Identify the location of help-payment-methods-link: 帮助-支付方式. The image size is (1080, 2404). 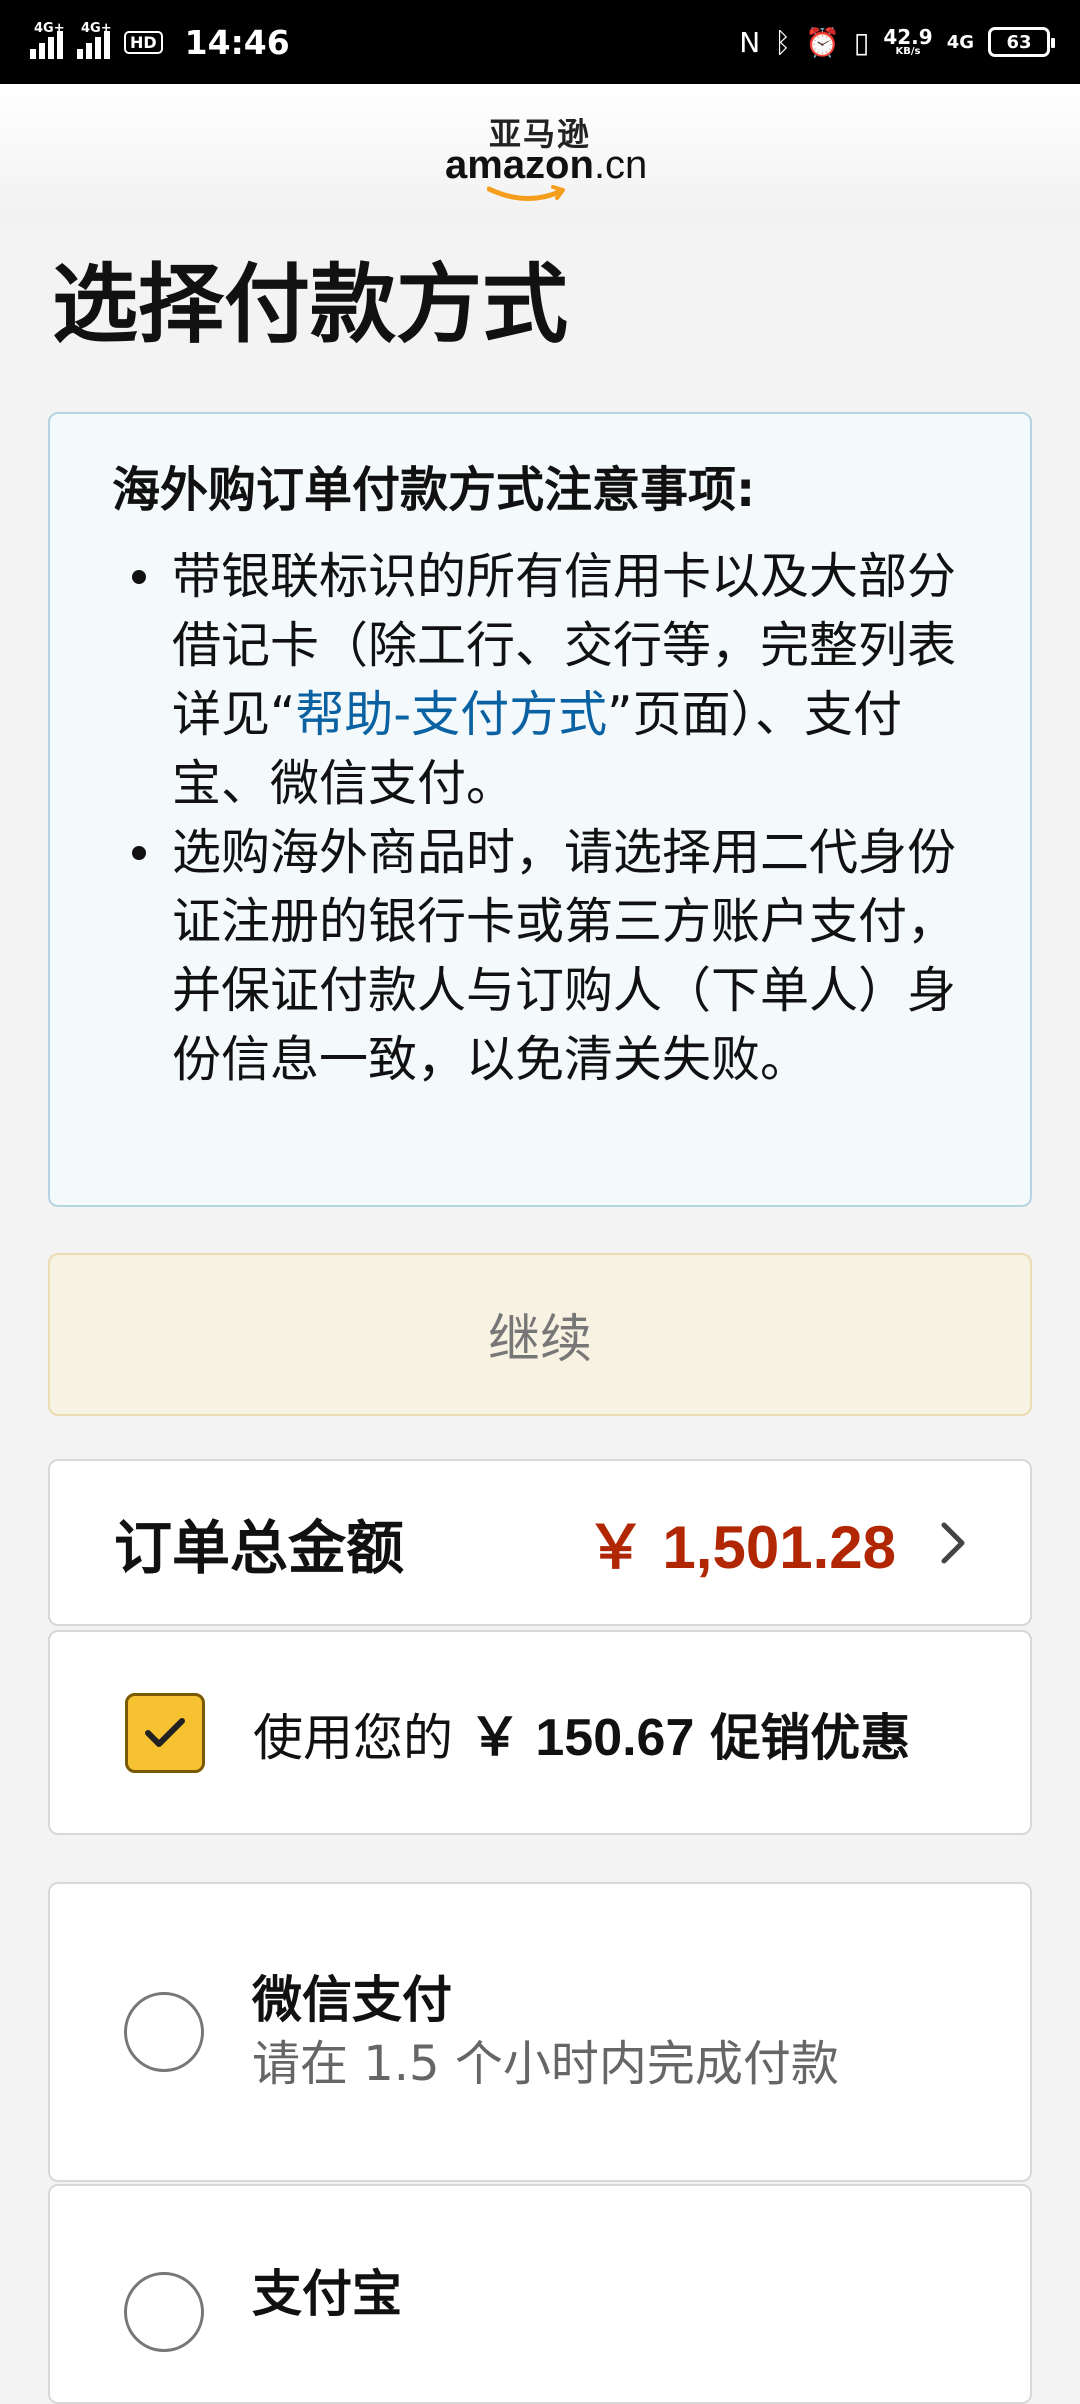
(451, 714).